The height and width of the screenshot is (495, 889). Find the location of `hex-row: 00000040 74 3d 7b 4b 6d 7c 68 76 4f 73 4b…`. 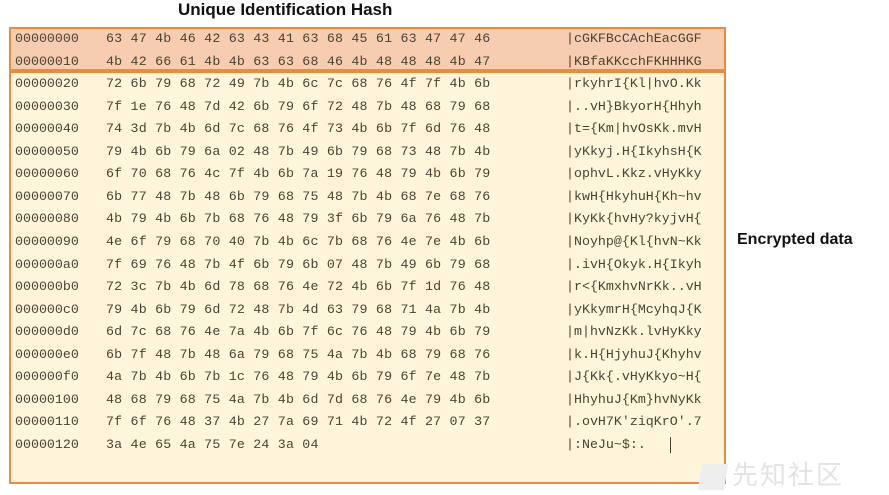

hex-row: 00000040 74 3d 7b 4b 6d 7c 68 76 4f 73 4b… is located at coordinates (367, 129).